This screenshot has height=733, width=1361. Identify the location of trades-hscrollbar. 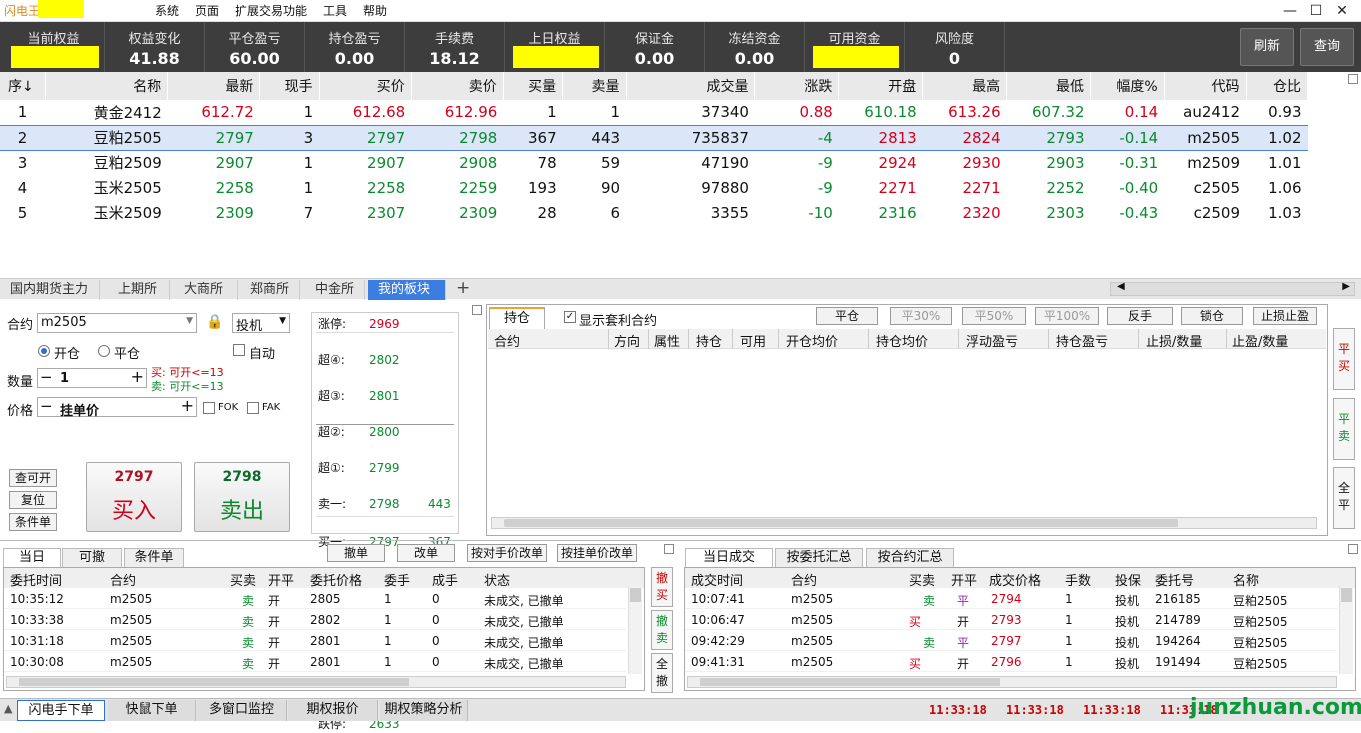
(1012, 682).